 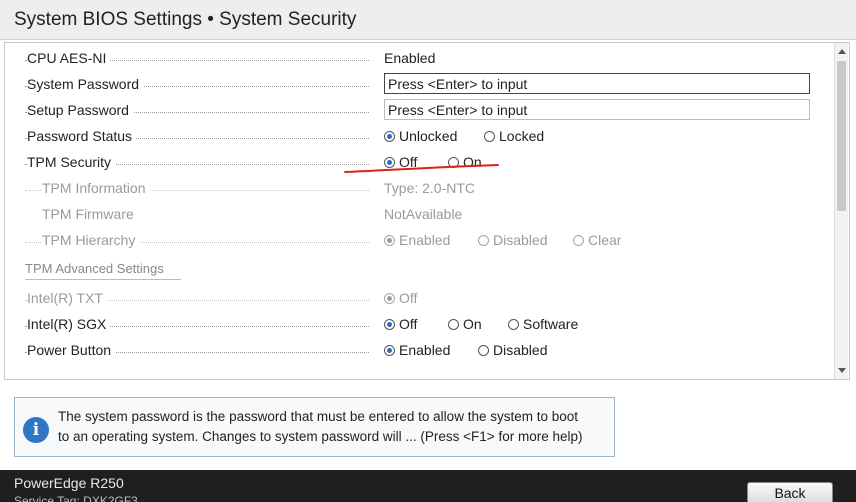 What do you see at coordinates (91, 240) in the screenshot?
I see `tpm-hierarchy-label: TPM Hierarchy` at bounding box center [91, 240].